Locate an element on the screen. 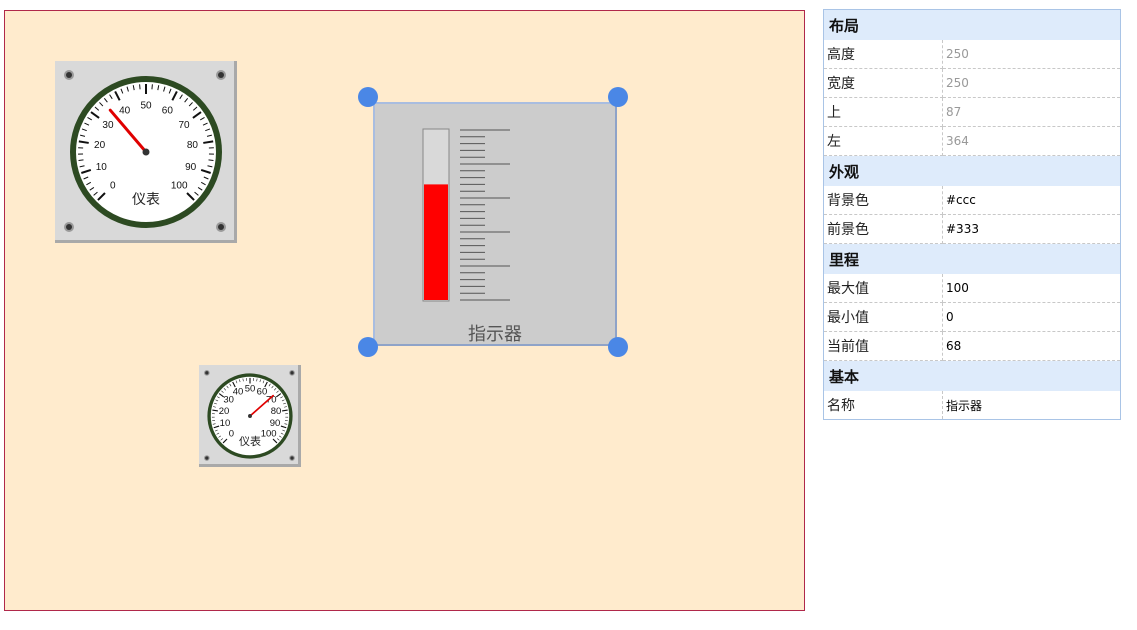 This screenshot has height=630, width=1137. resize-handle-bottom-left is located at coordinates (368, 347).